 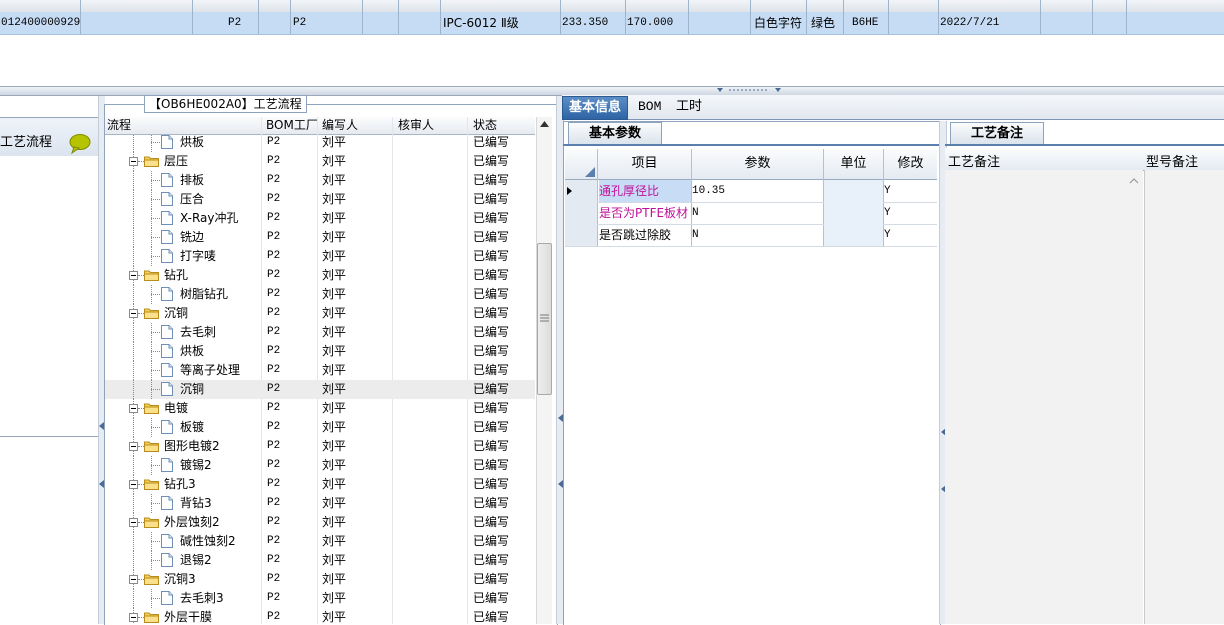 What do you see at coordinates (340, 125) in the screenshot?
I see `col-writer-header: 编写人` at bounding box center [340, 125].